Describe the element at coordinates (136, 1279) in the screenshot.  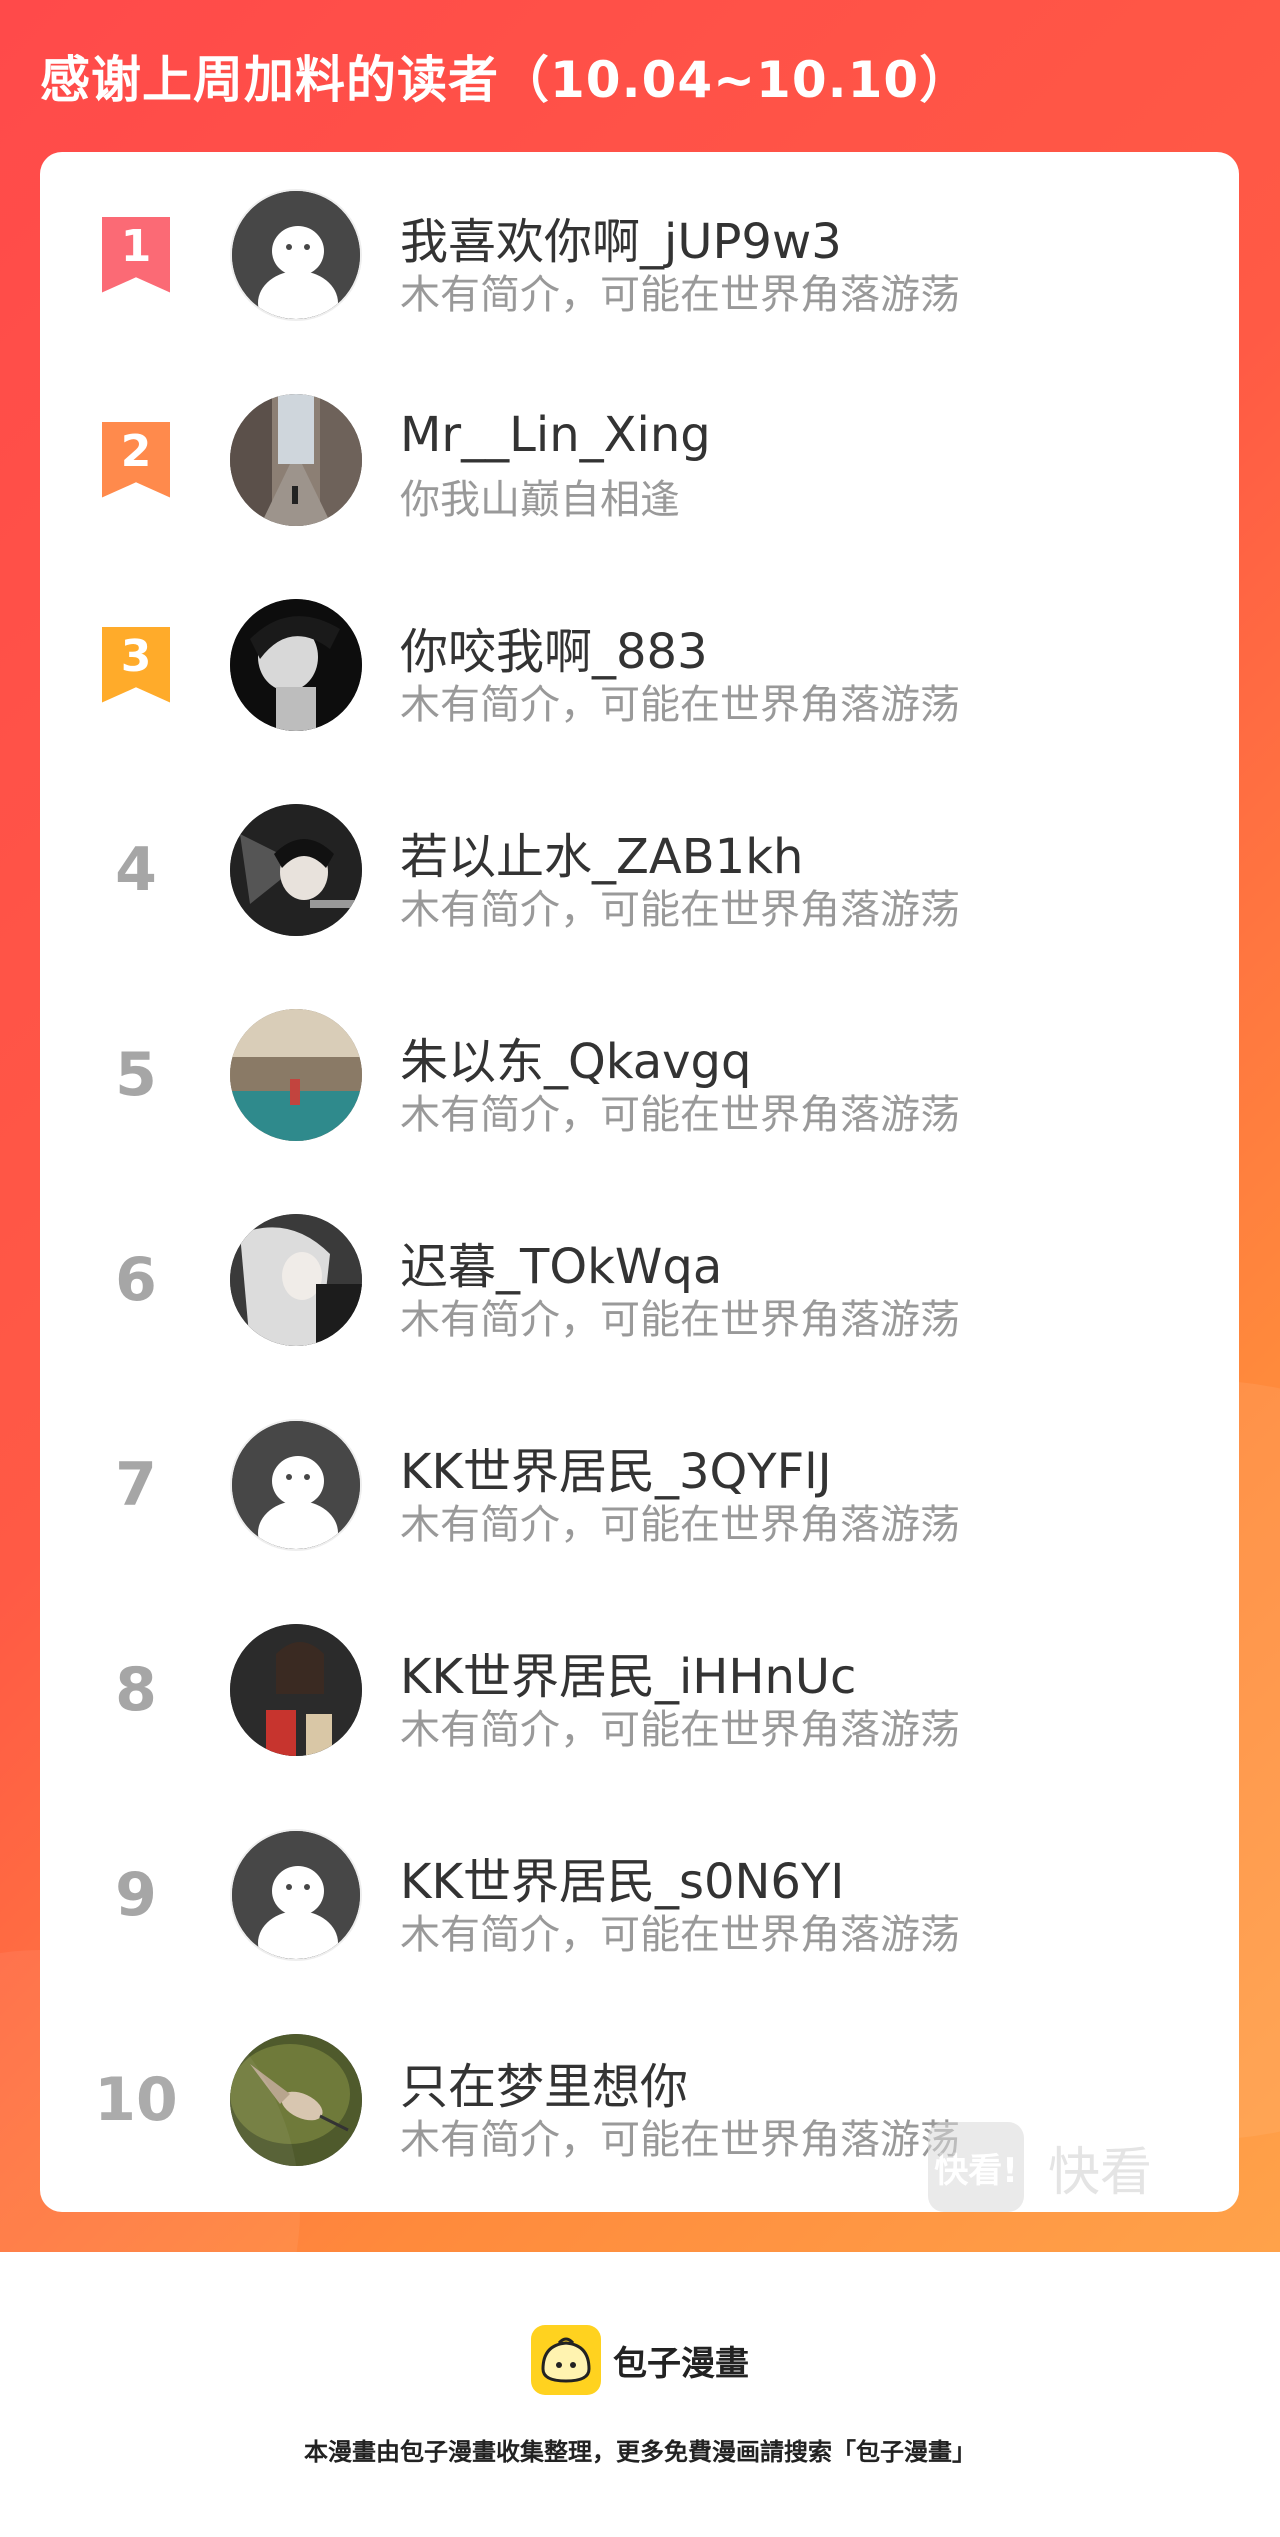
I see `rank-number: 6` at that location.